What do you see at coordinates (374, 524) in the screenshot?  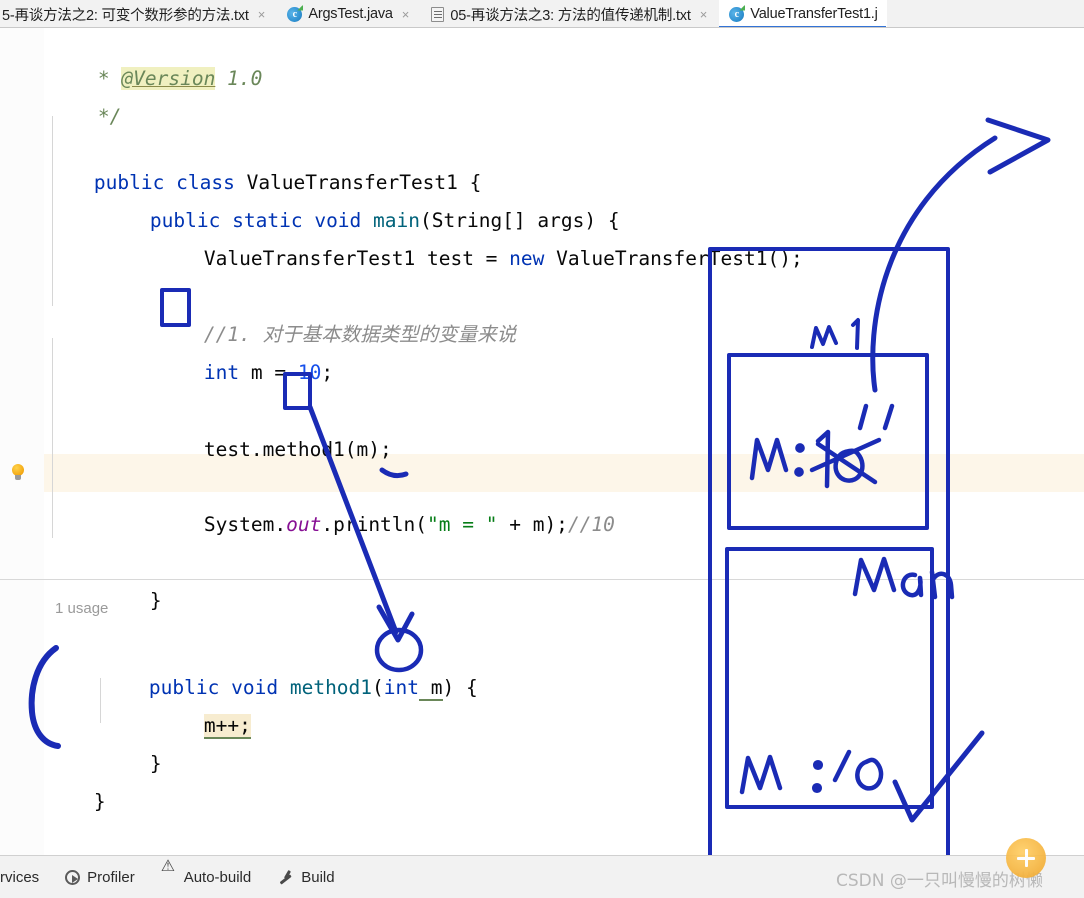 I see `fn-println: println` at bounding box center [374, 524].